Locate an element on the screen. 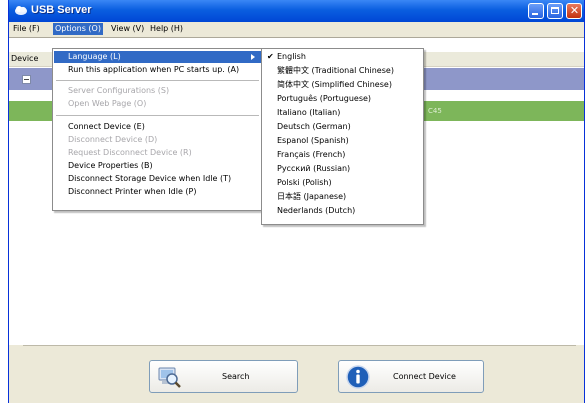  maximize-button is located at coordinates (555, 11).